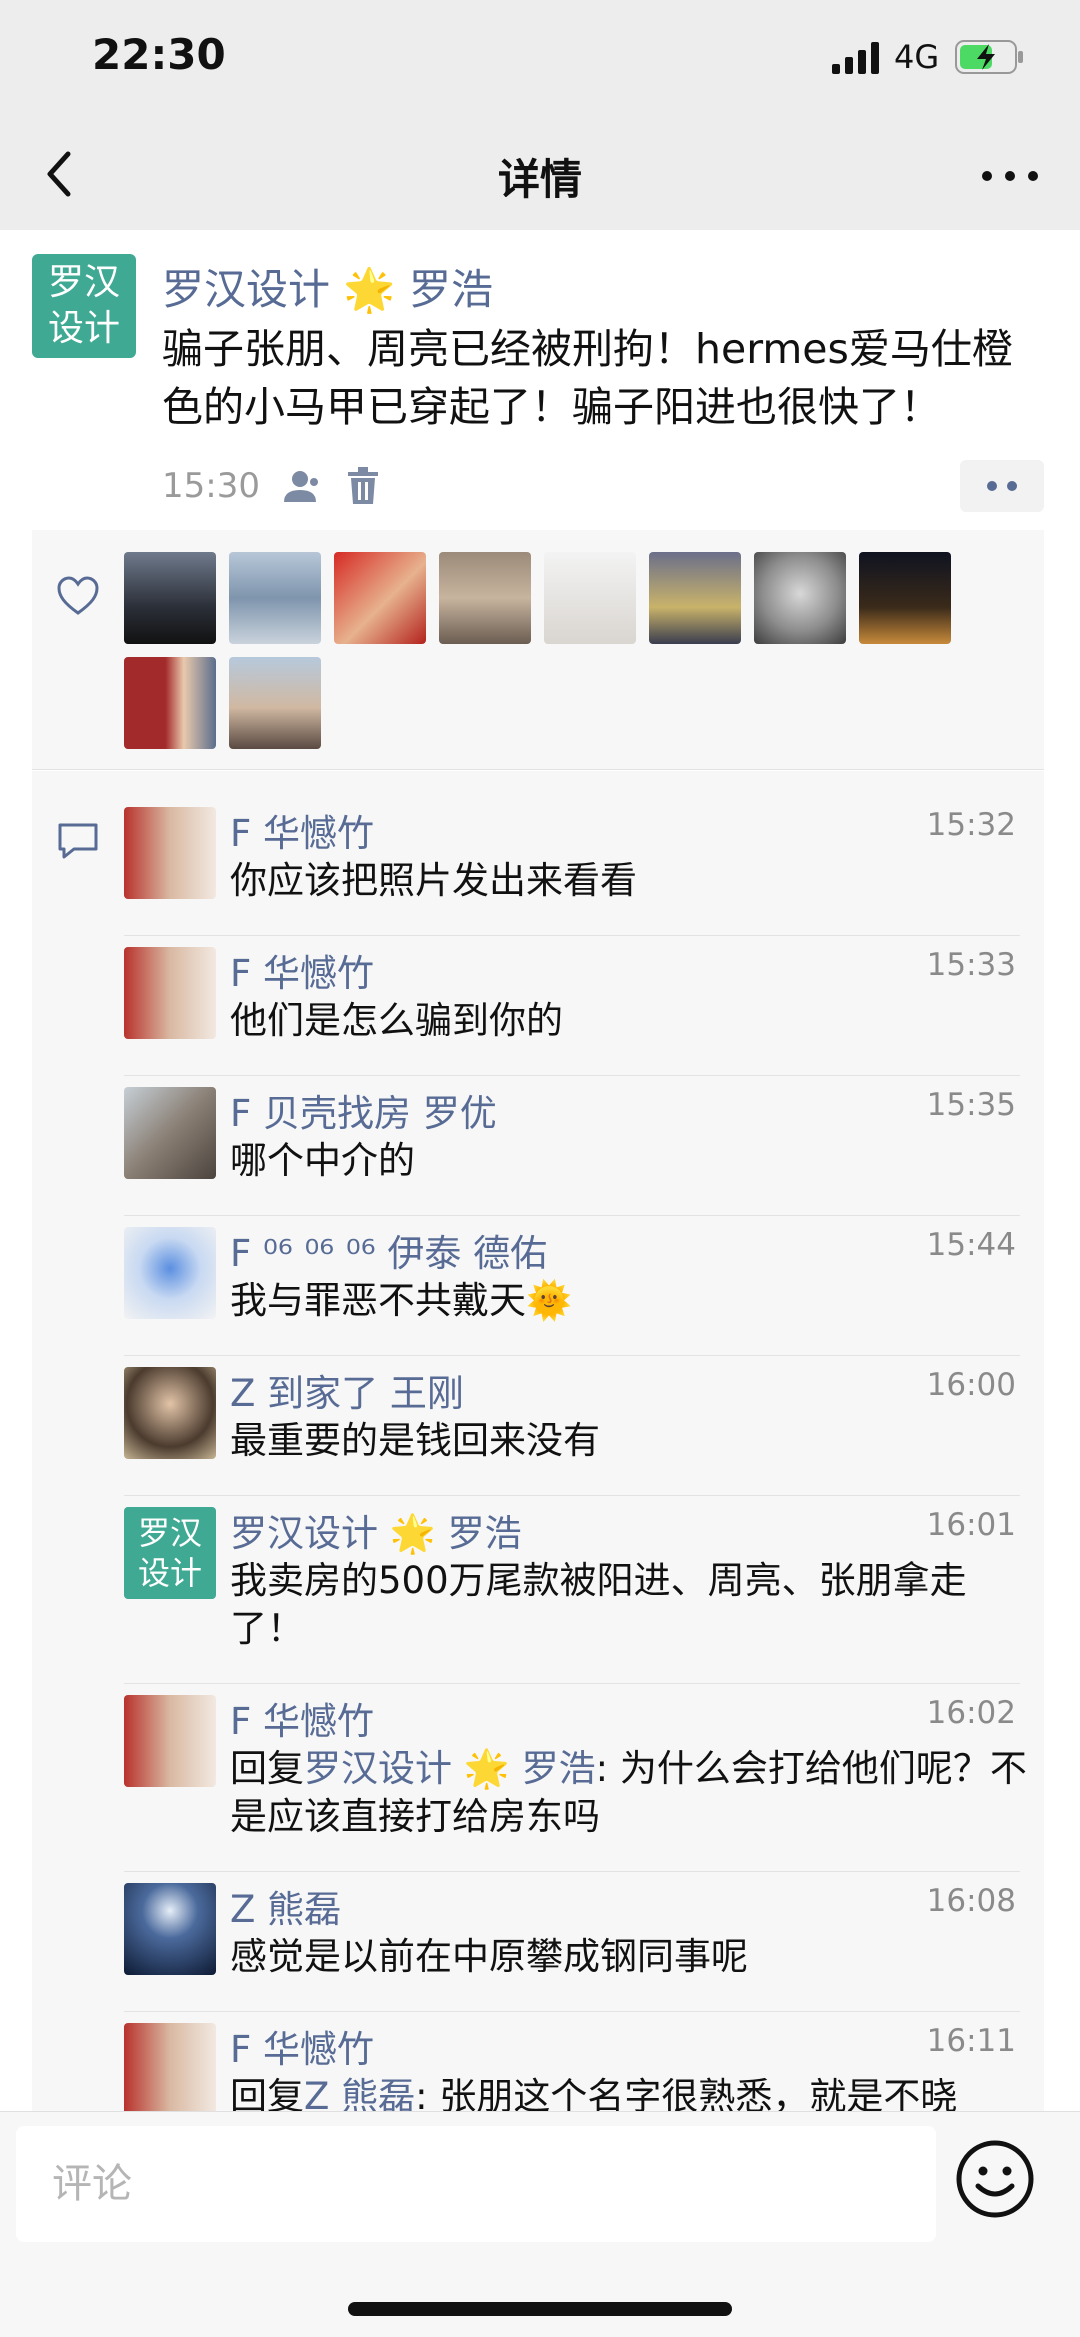 The height and width of the screenshot is (2337, 1080). Describe the element at coordinates (327, 286) in the screenshot. I see `post-author-name: 罗汉设计 🌟 罗浩` at that location.